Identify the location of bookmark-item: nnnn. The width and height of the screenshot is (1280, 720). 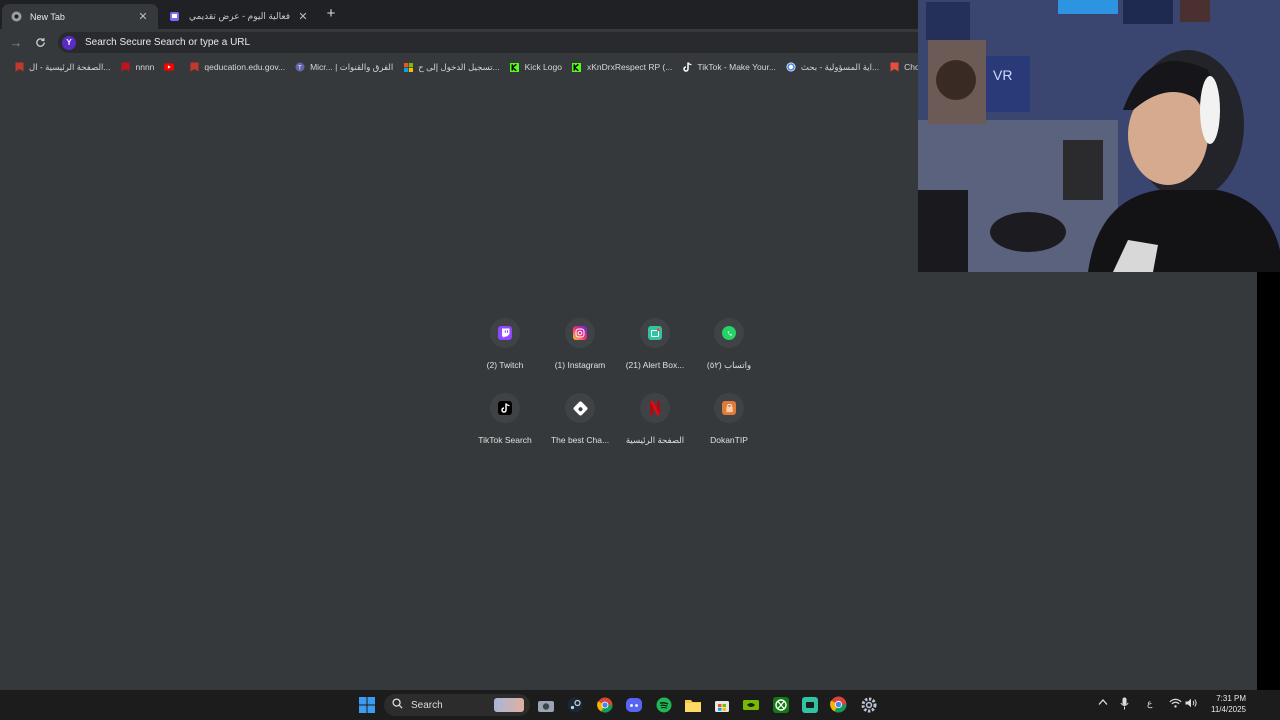
(138, 67).